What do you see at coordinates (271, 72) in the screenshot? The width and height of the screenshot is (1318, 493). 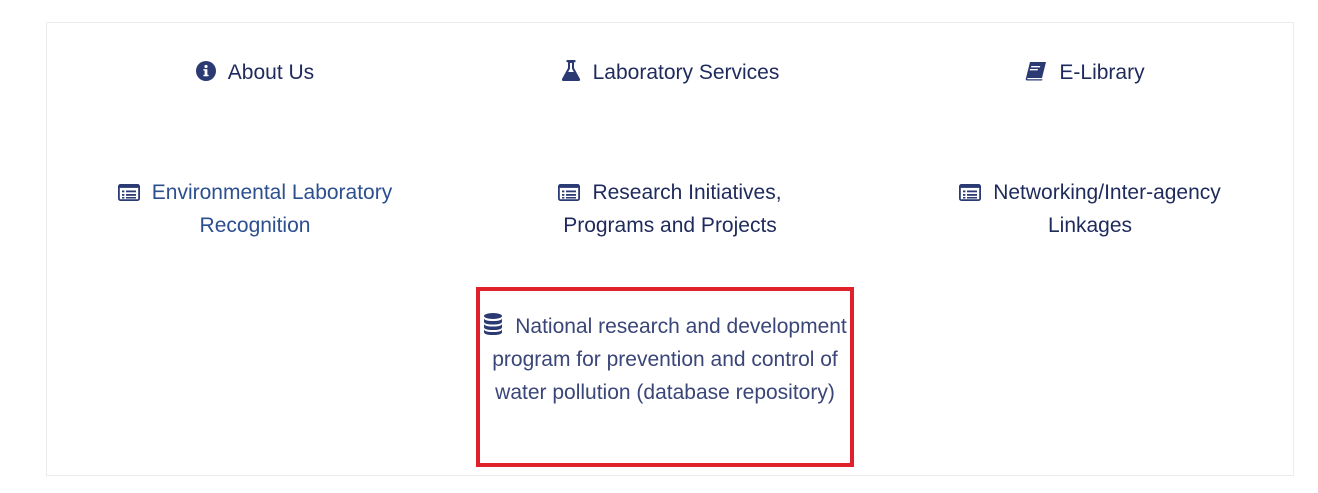 I see `about-us-label: About Us` at bounding box center [271, 72].